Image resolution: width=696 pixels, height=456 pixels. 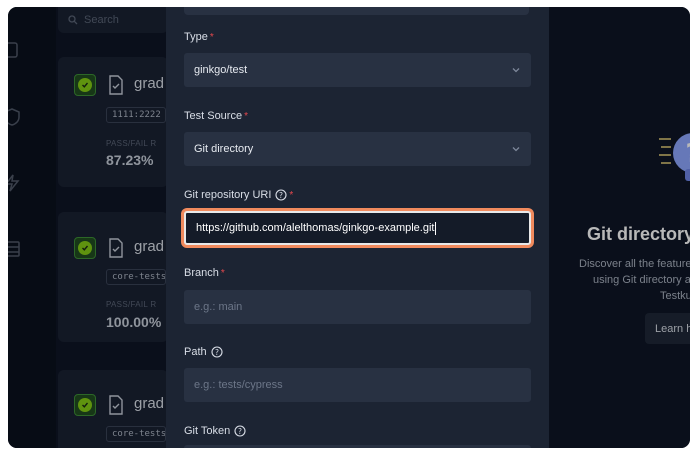 What do you see at coordinates (357, 385) in the screenshot?
I see `path-input: e.g.: tests/cypress` at bounding box center [357, 385].